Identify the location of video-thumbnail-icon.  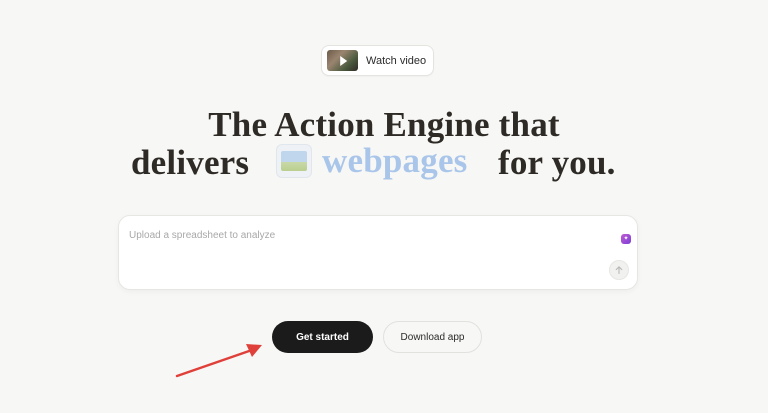
(342, 60).